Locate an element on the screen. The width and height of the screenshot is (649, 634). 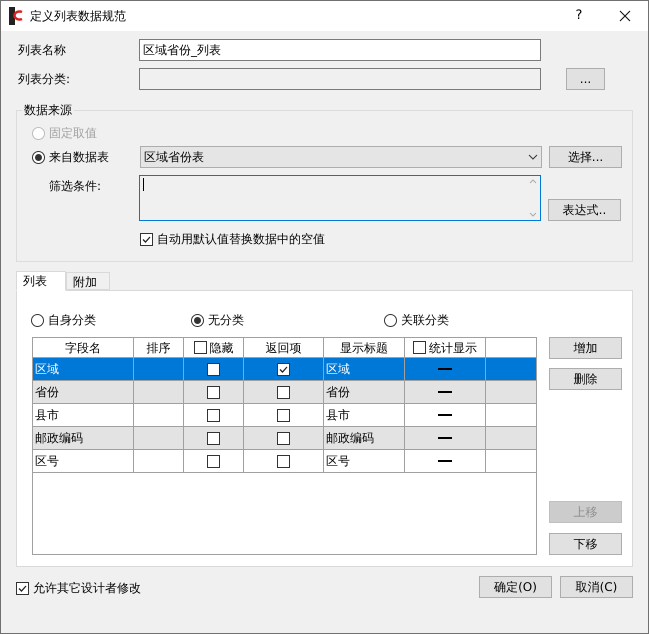
button: 增加 is located at coordinates (585, 348).